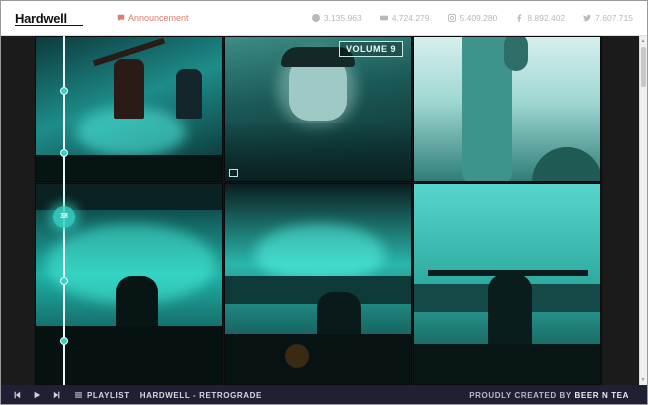  Describe the element at coordinates (318, 109) in the screenshot. I see `volume-9-cover: VOLUME 9` at that location.